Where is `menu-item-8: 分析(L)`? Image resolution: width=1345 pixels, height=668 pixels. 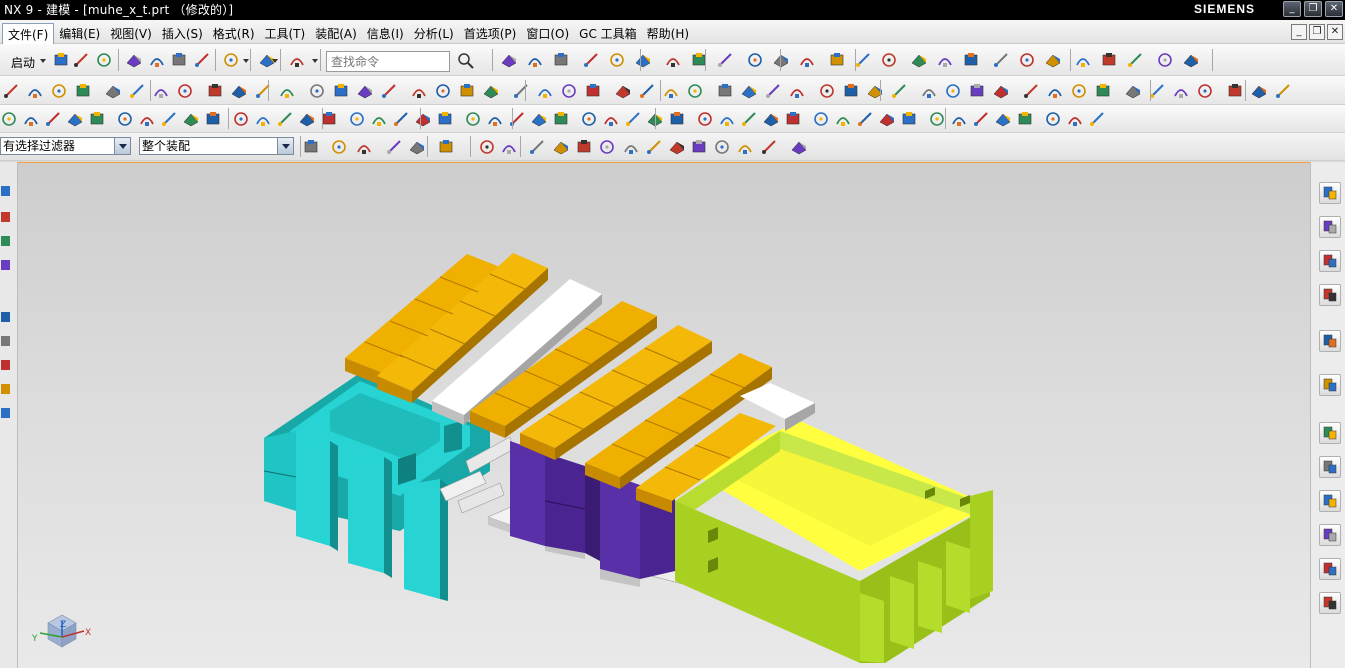 menu-item-8: 分析(L) is located at coordinates (434, 34).